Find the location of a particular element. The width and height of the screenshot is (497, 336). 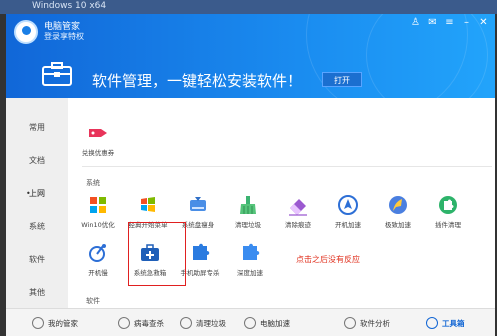

window-controls: ♙ ✉ ≡ – ✕ is located at coordinates (449, 22).